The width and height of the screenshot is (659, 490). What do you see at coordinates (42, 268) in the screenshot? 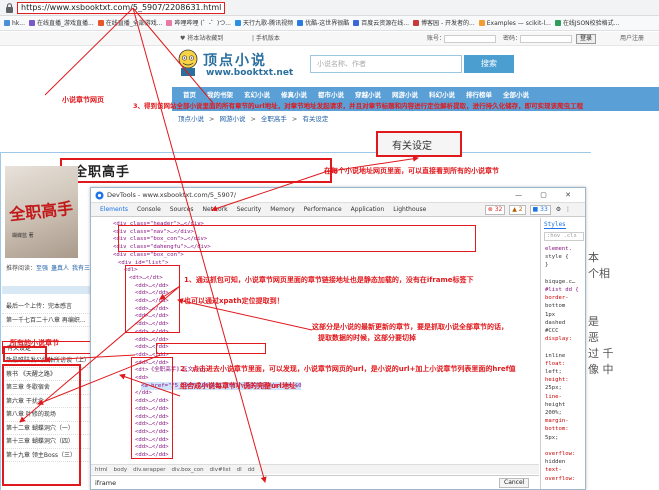
I see `recommend-tag: 至强` at bounding box center [42, 268].